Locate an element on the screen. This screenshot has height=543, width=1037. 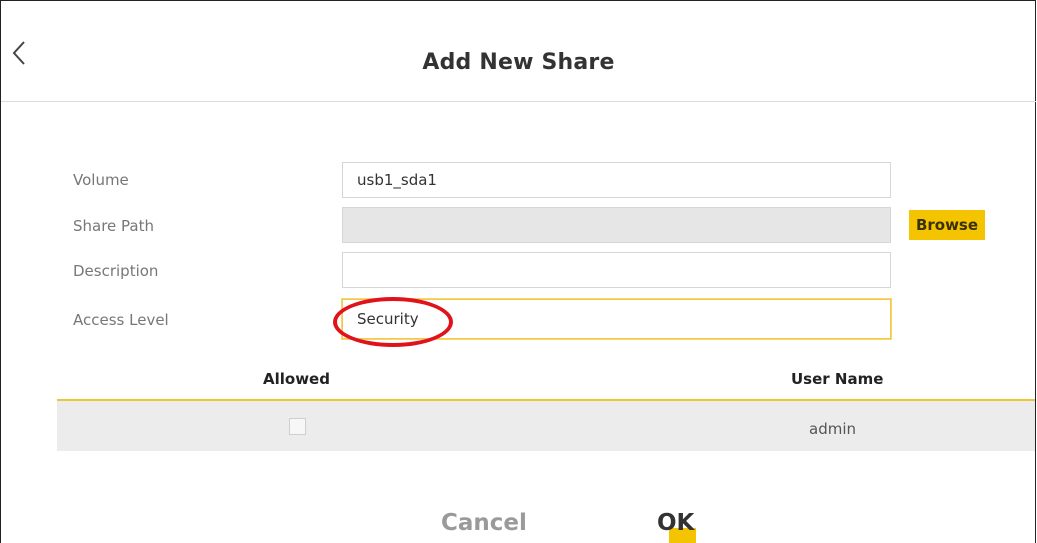
allowed-checkbox is located at coordinates (297, 426).